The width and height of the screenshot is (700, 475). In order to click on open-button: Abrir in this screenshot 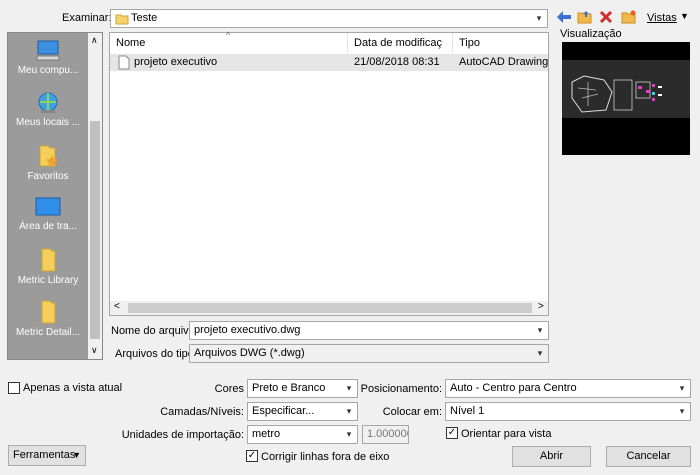, I will do `click(551, 456)`.